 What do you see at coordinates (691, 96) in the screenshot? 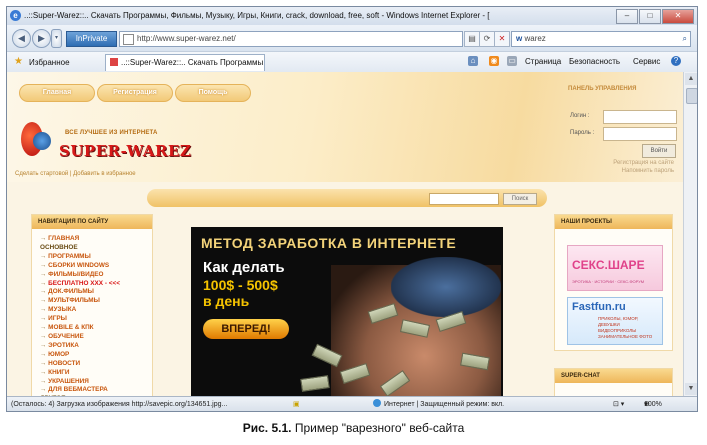
I see `scroll-thumb` at bounding box center [691, 96].